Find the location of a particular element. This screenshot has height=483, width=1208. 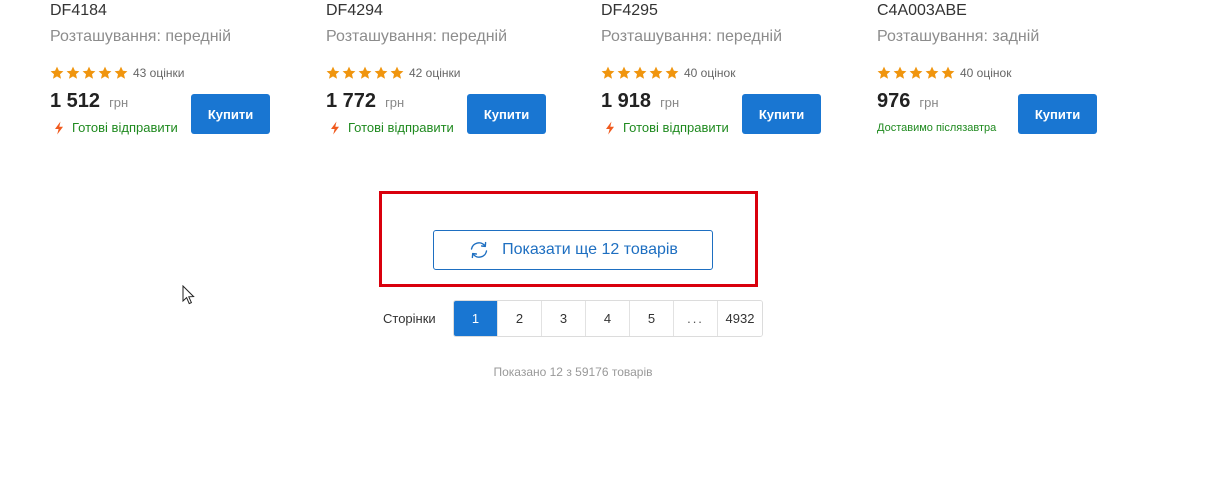

product-location: Розташування: задній is located at coordinates (958, 36).